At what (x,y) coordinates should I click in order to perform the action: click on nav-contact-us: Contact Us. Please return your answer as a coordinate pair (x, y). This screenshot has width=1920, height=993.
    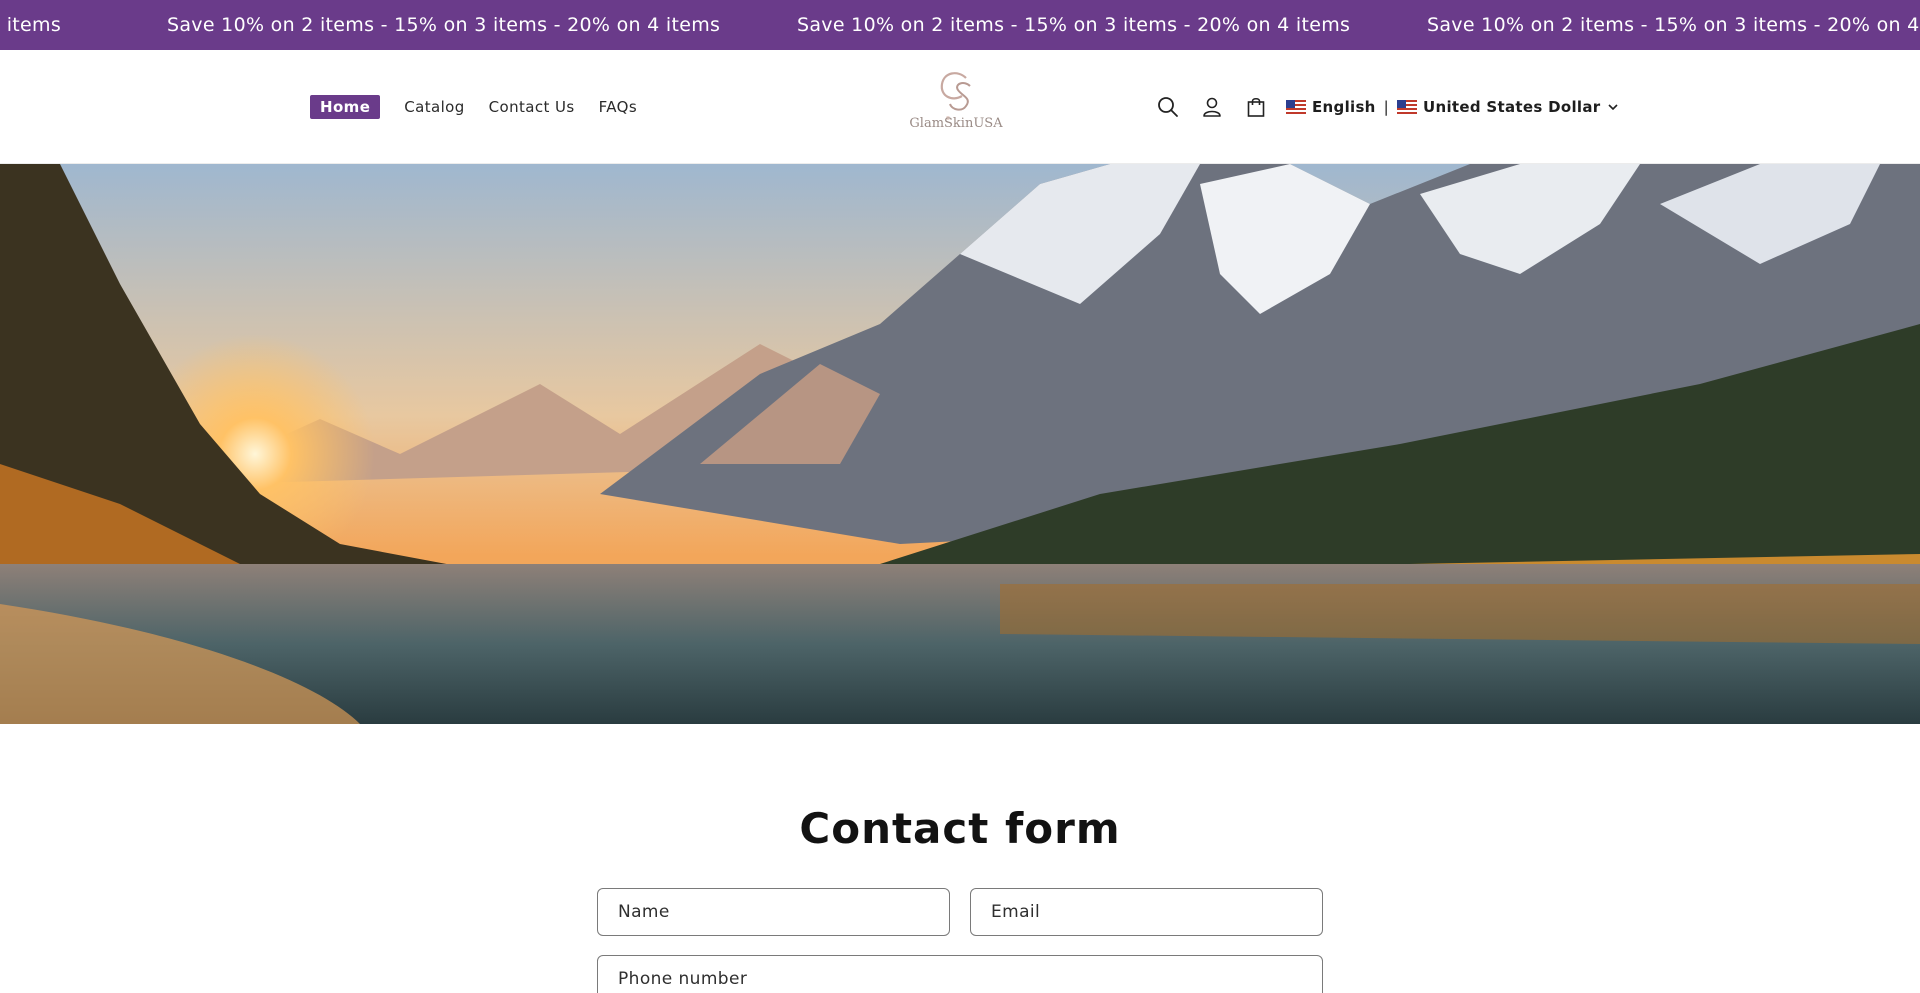
    Looking at the image, I should click on (532, 107).